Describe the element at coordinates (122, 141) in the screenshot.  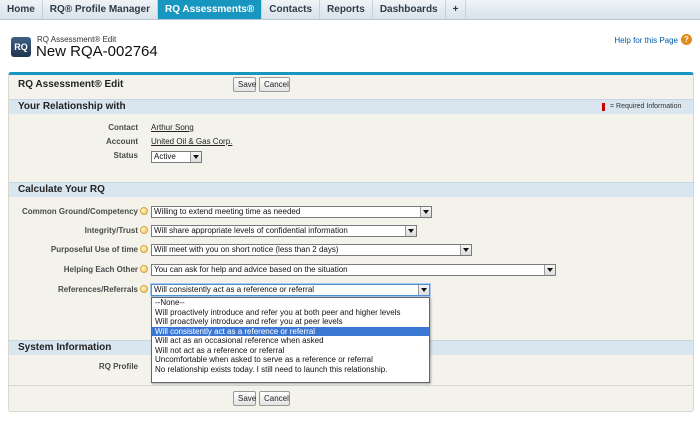
I see `account-label: Account` at that location.